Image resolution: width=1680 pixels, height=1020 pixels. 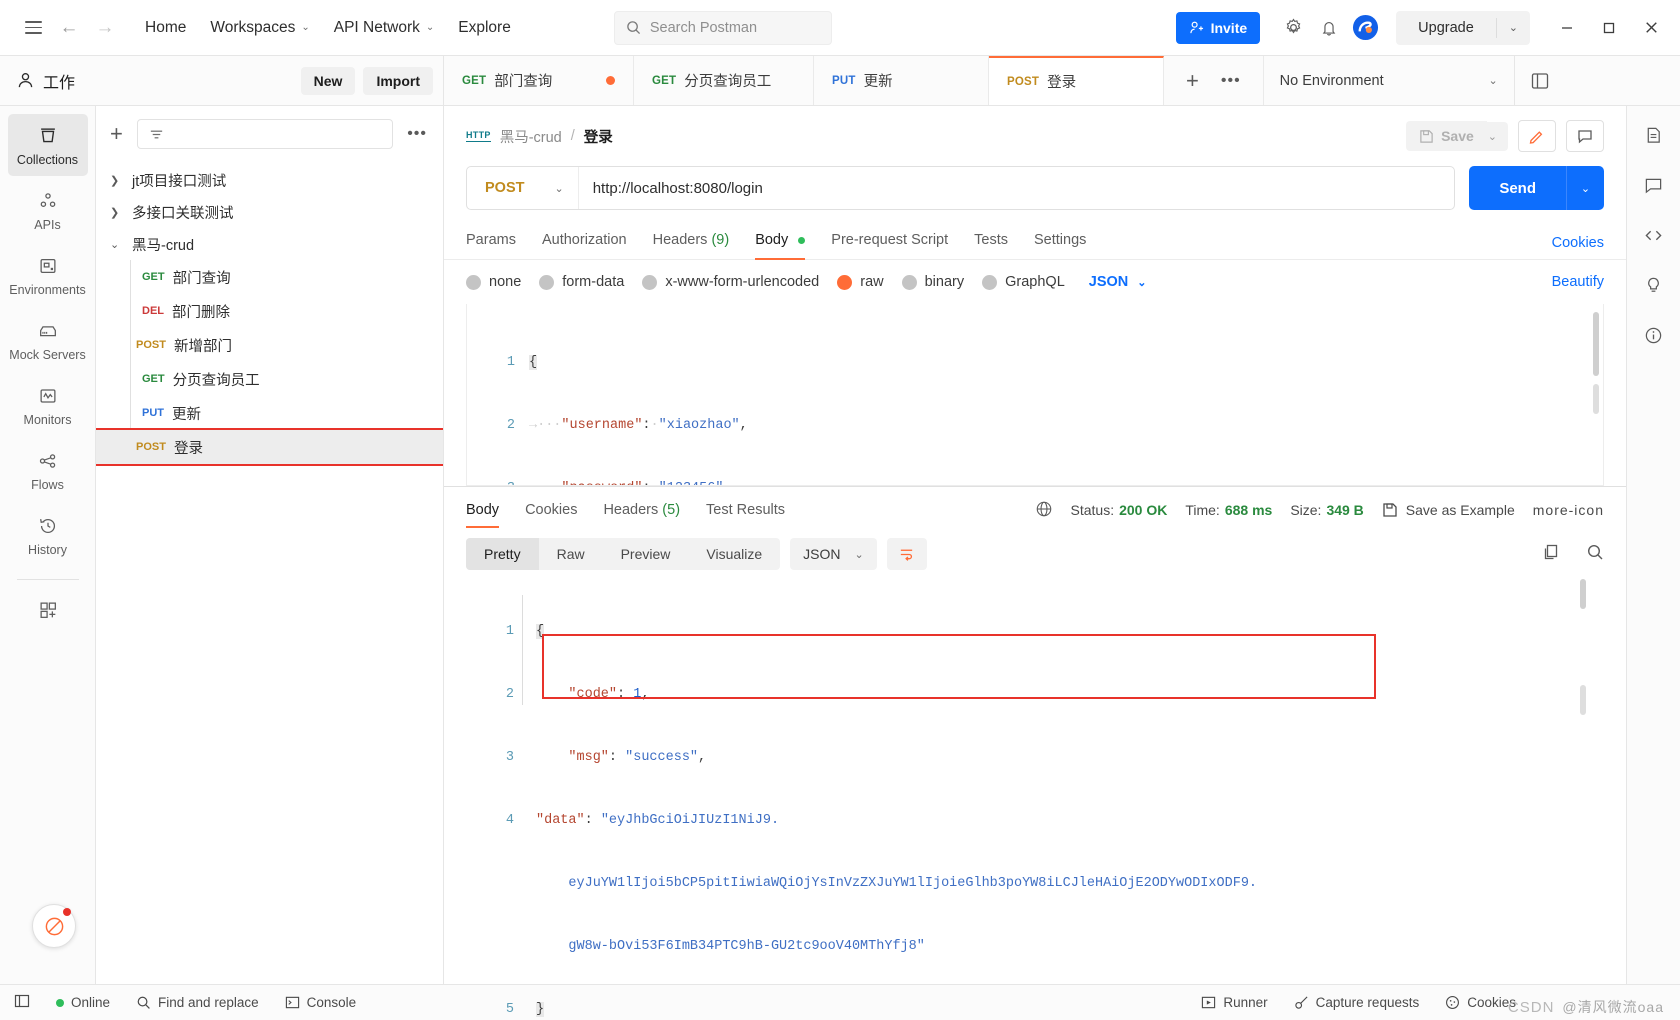 What do you see at coordinates (83, 1002) in the screenshot?
I see `online-status: Online` at bounding box center [83, 1002].